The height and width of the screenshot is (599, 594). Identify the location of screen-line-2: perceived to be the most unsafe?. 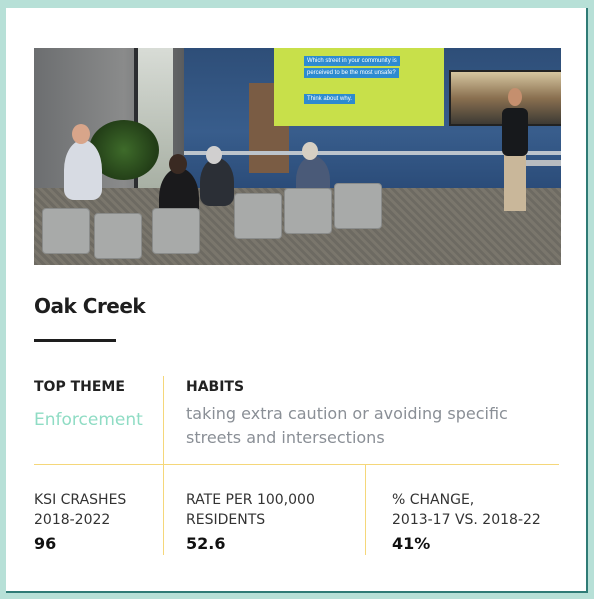
(351, 73).